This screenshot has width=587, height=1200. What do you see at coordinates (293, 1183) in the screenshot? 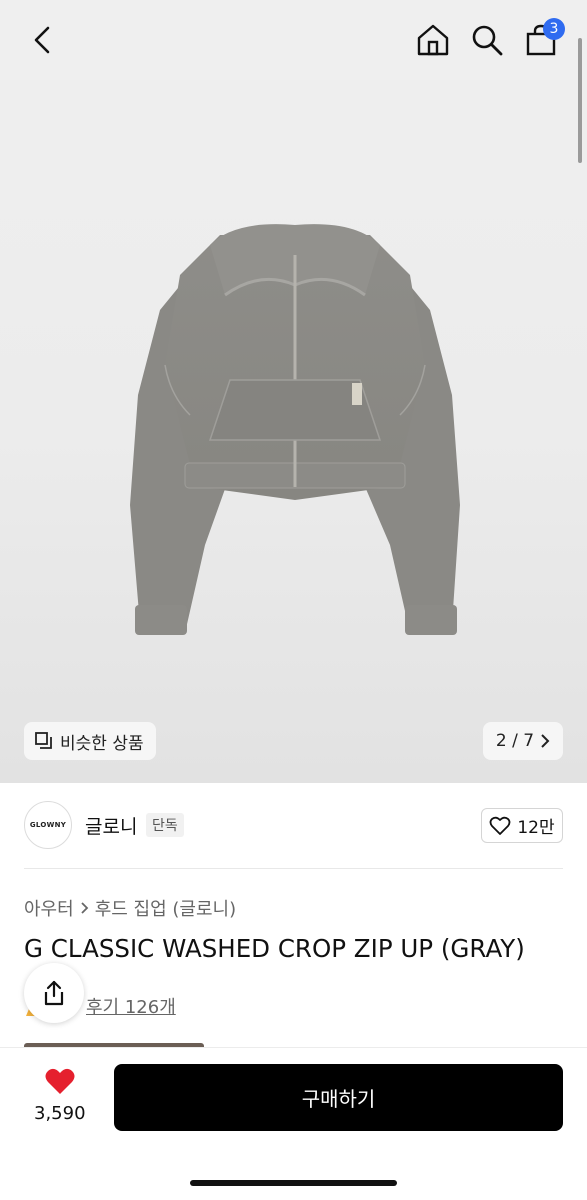
I see `home-indicator` at bounding box center [293, 1183].